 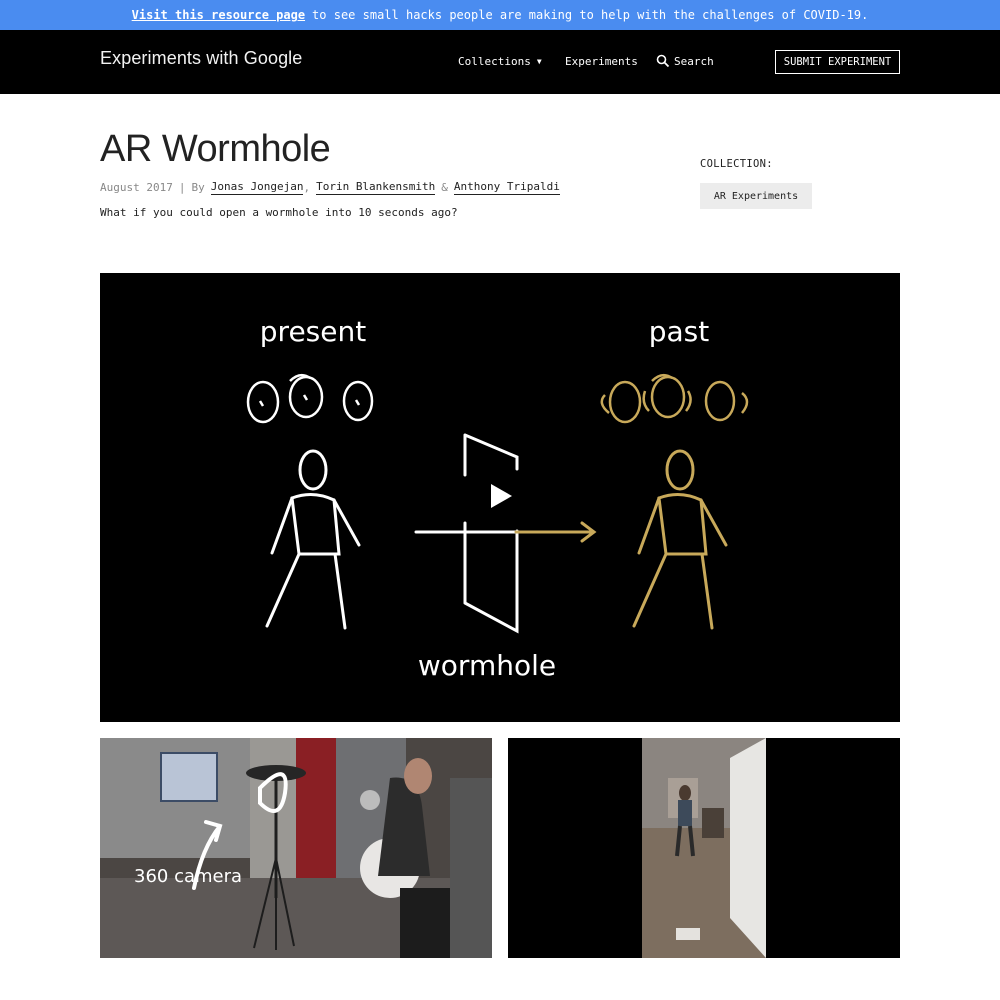 I want to click on nav-search: Search, so click(x=685, y=61).